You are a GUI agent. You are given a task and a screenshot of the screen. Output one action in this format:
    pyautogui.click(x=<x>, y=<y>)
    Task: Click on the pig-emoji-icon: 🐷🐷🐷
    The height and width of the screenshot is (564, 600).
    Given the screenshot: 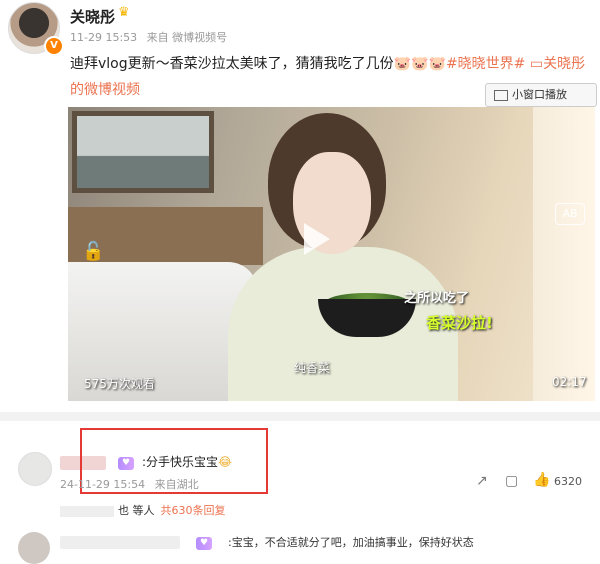 What is the action you would take?
    pyautogui.click(x=419, y=64)
    